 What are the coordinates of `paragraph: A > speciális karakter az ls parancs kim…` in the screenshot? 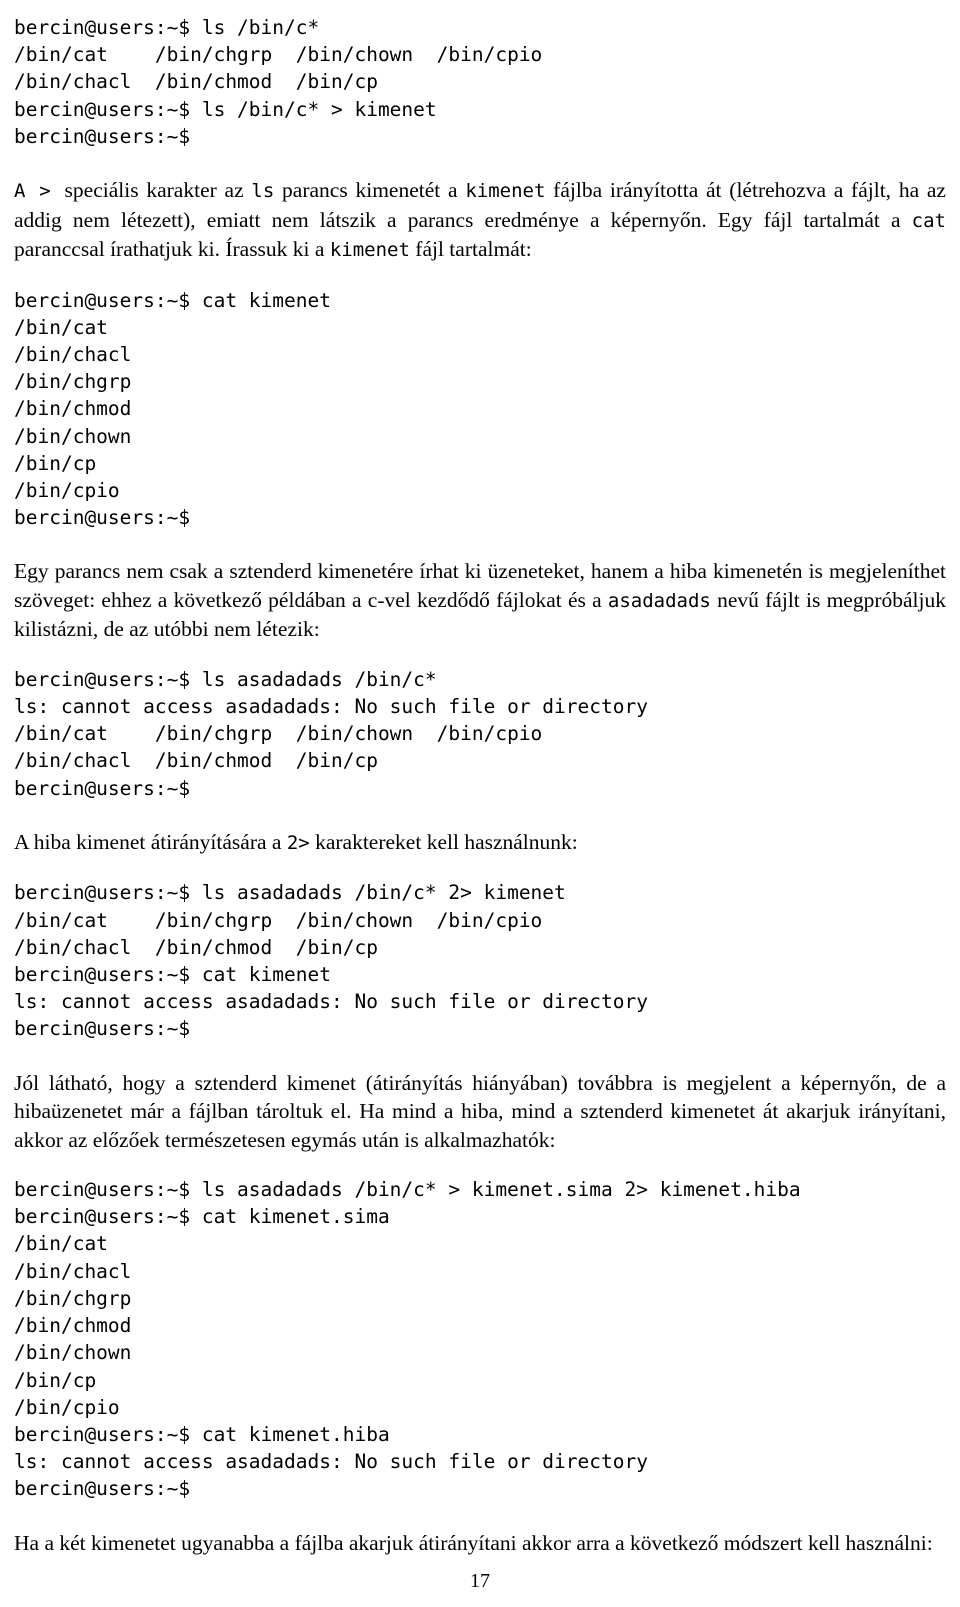 It's located at (480, 220).